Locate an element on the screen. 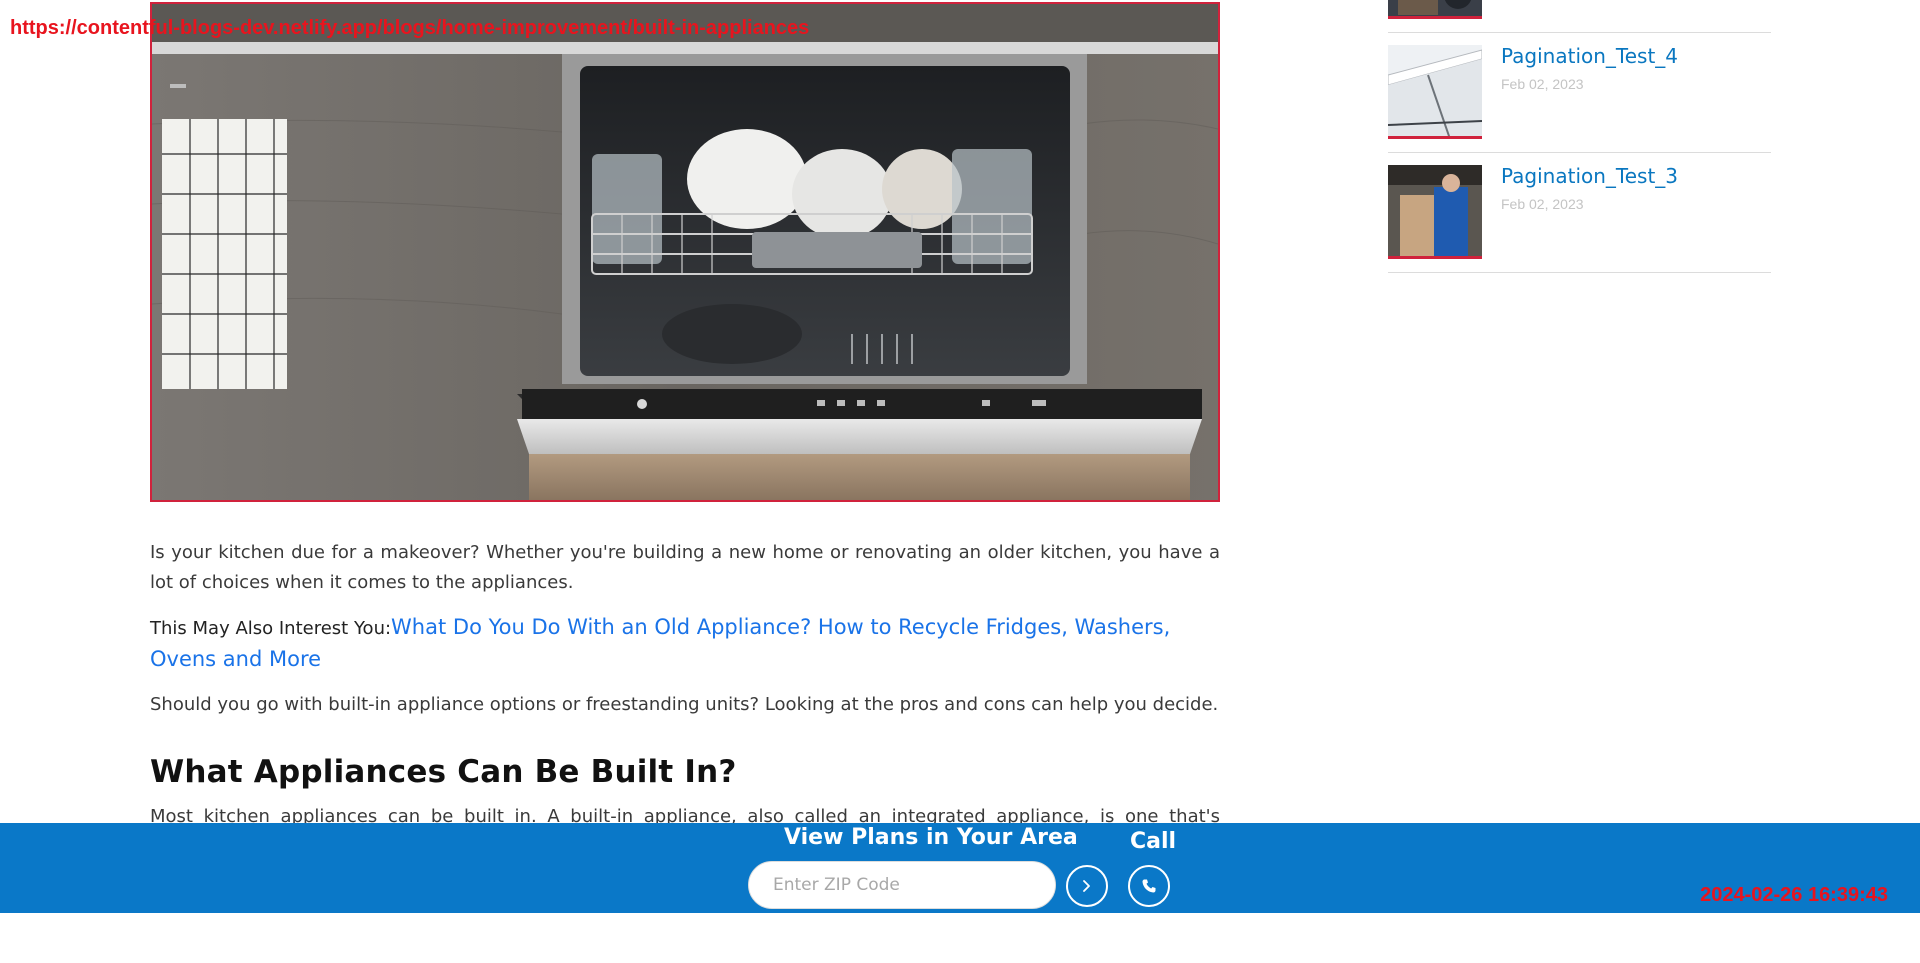 The width and height of the screenshot is (1920, 963). post-title-link: Pagination_Test_4 is located at coordinates (1589, 56).